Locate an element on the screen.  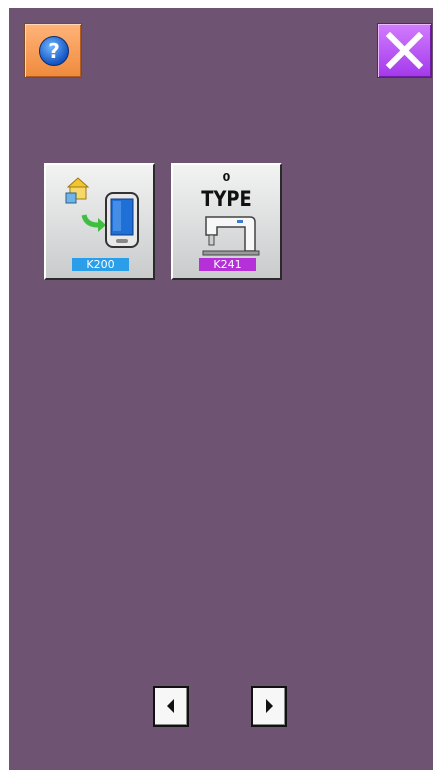
function-code-label: K200 is located at coordinates (100, 264).